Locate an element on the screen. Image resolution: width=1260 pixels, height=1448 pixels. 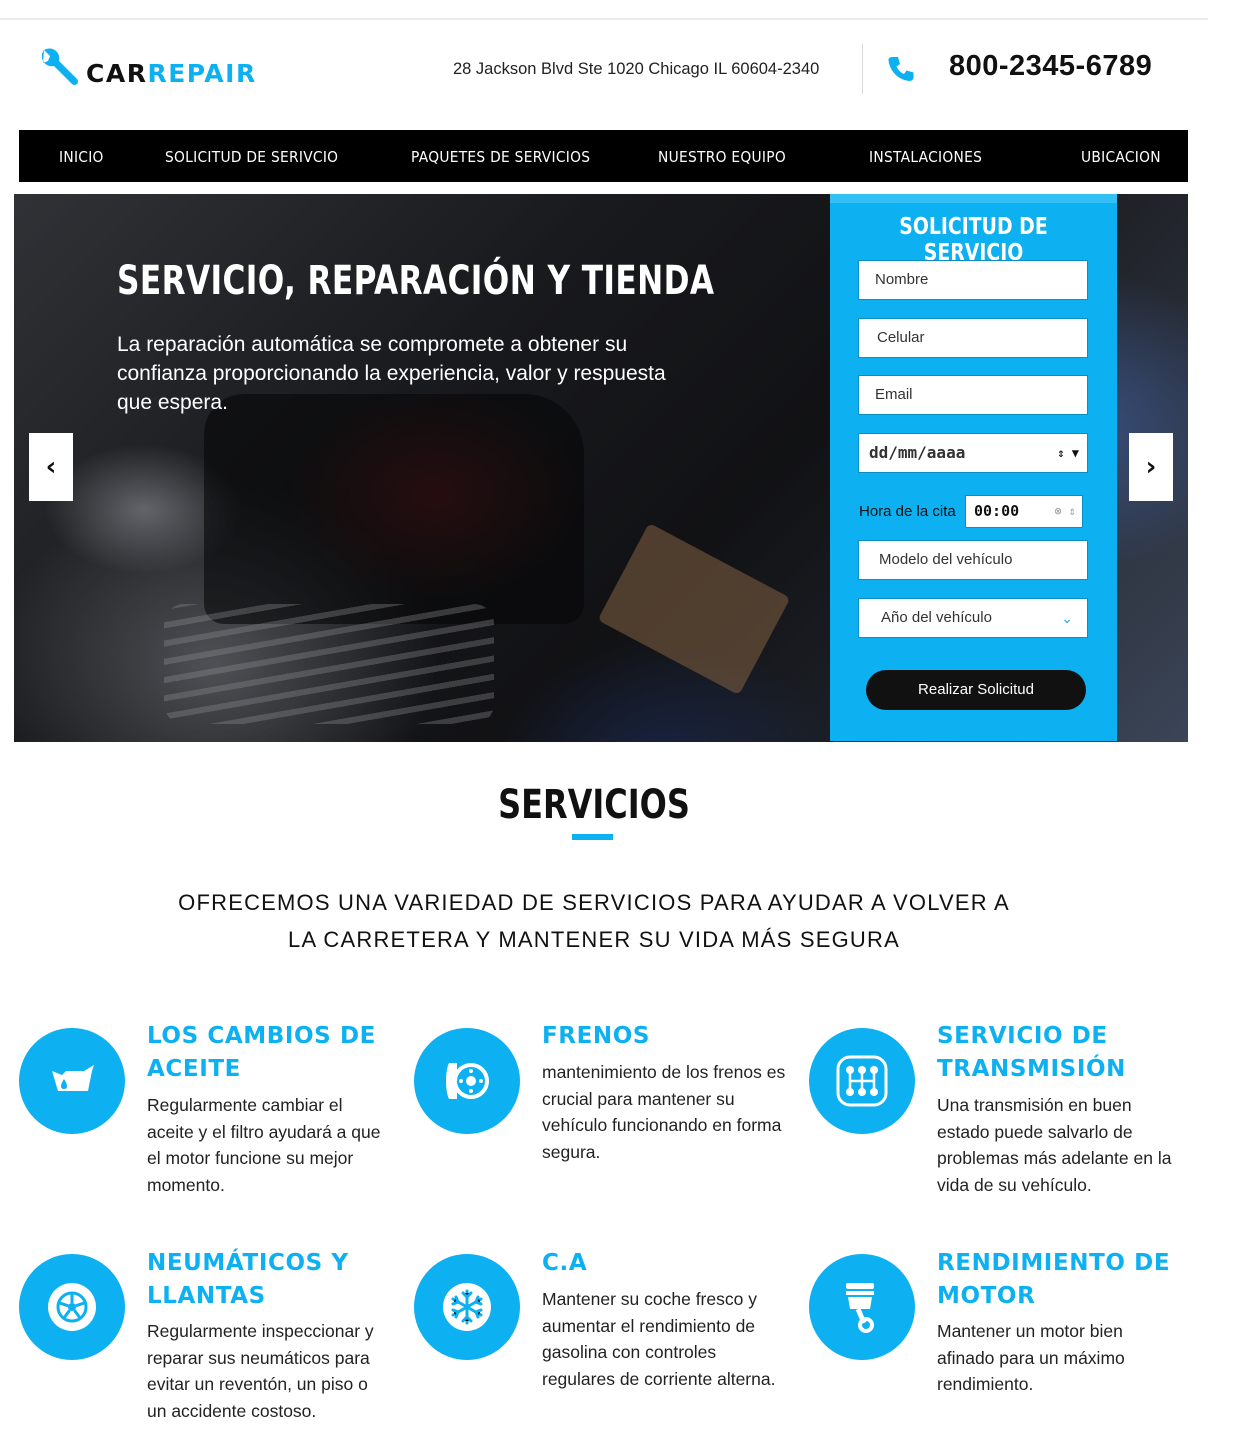
nav-item-instalaciones: INSTALACIONES is located at coordinates (925, 156).